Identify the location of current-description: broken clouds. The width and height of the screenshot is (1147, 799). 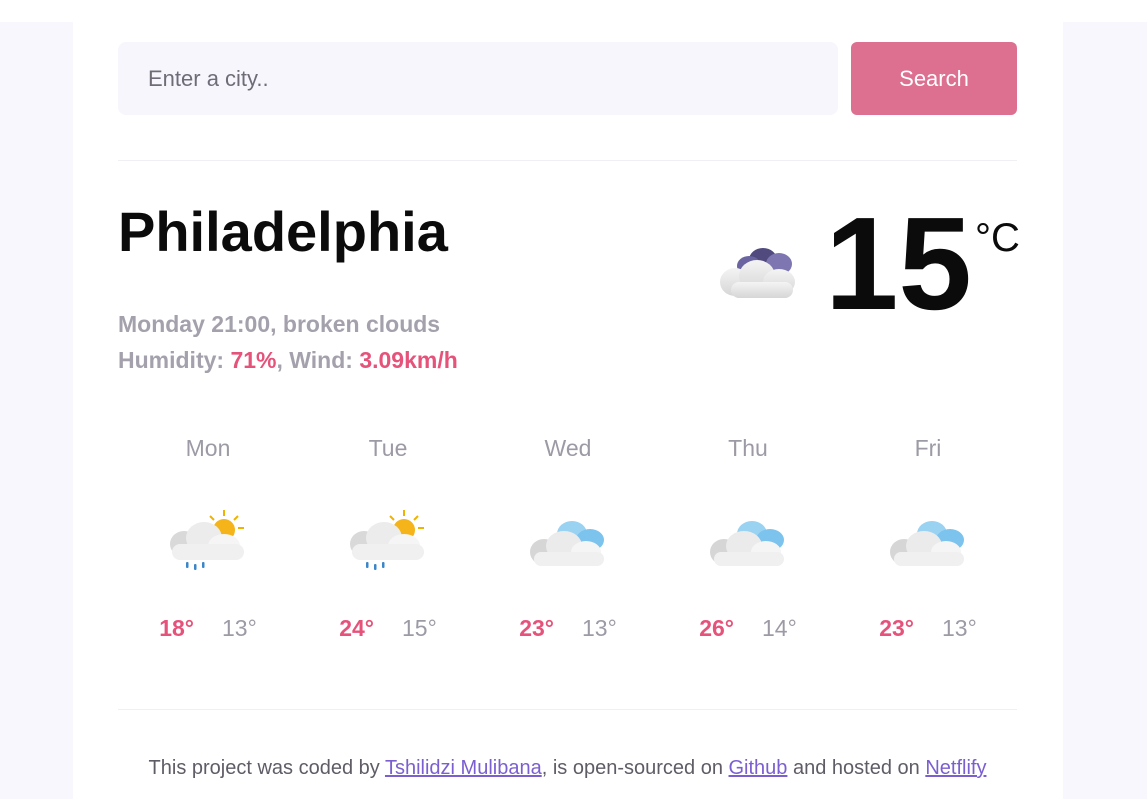
(361, 324).